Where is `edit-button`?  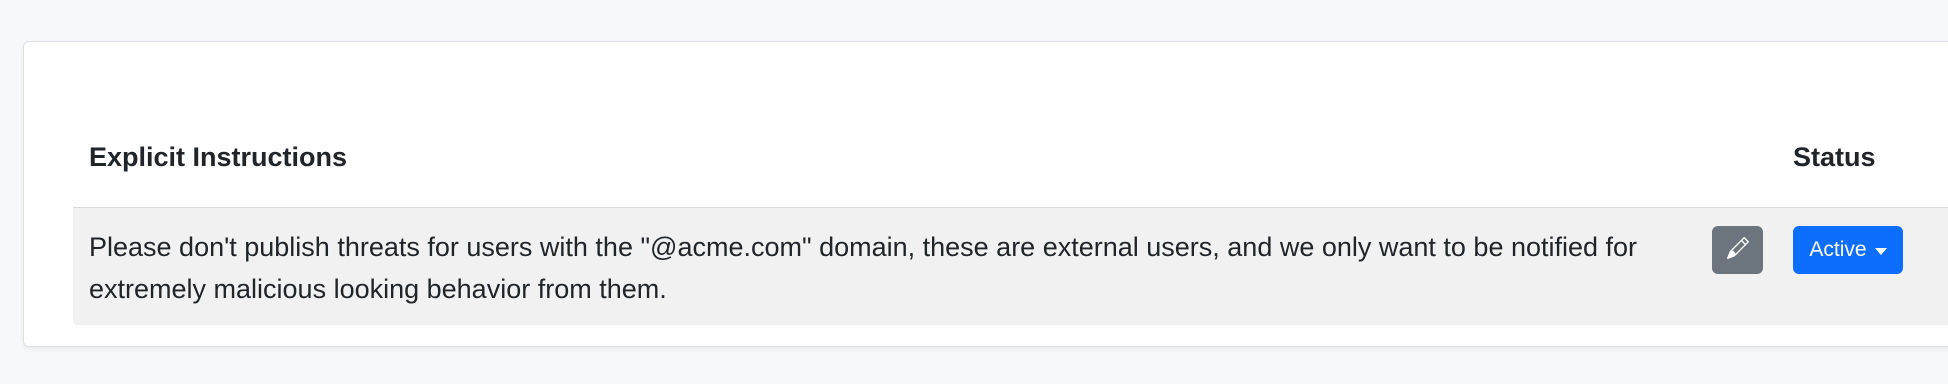
edit-button is located at coordinates (1737, 250).